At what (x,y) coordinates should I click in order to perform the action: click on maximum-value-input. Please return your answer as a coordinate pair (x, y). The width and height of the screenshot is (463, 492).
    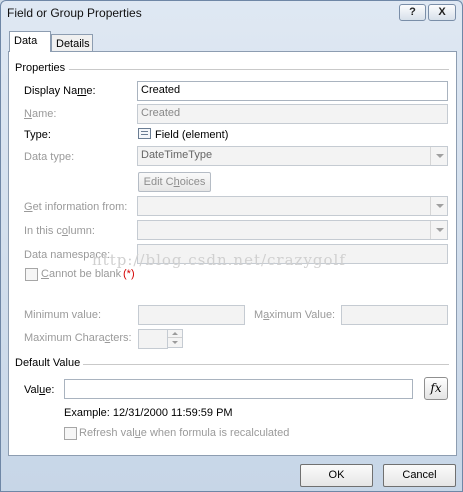
    Looking at the image, I should click on (394, 315).